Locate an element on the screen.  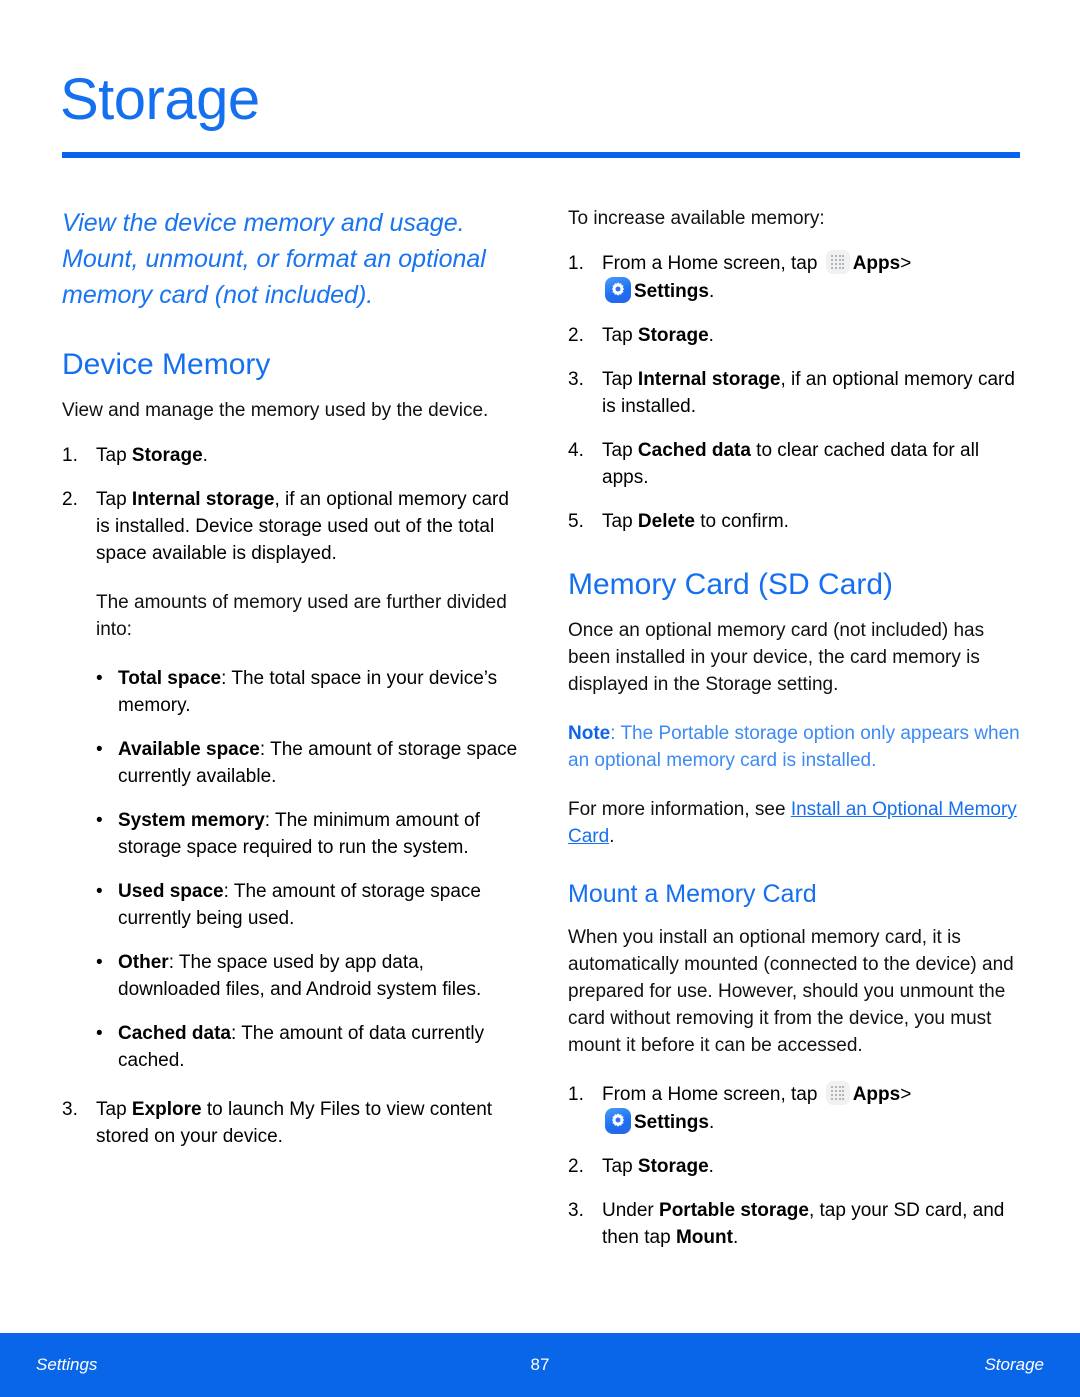
bullet-term: Used space is located at coordinates (171, 891).